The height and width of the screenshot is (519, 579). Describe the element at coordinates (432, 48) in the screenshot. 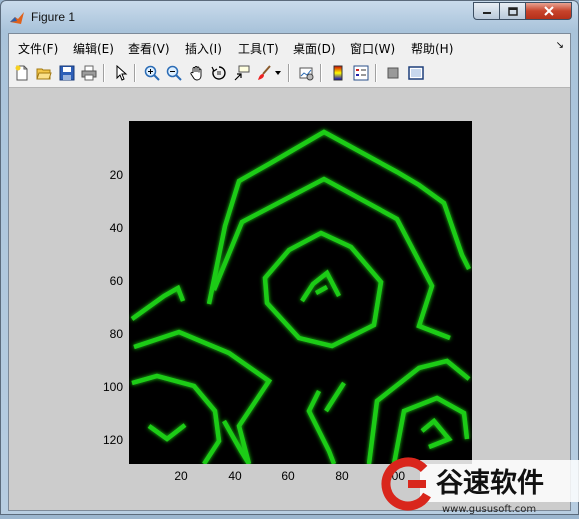

I see `menu-help: 帮助(H)` at that location.